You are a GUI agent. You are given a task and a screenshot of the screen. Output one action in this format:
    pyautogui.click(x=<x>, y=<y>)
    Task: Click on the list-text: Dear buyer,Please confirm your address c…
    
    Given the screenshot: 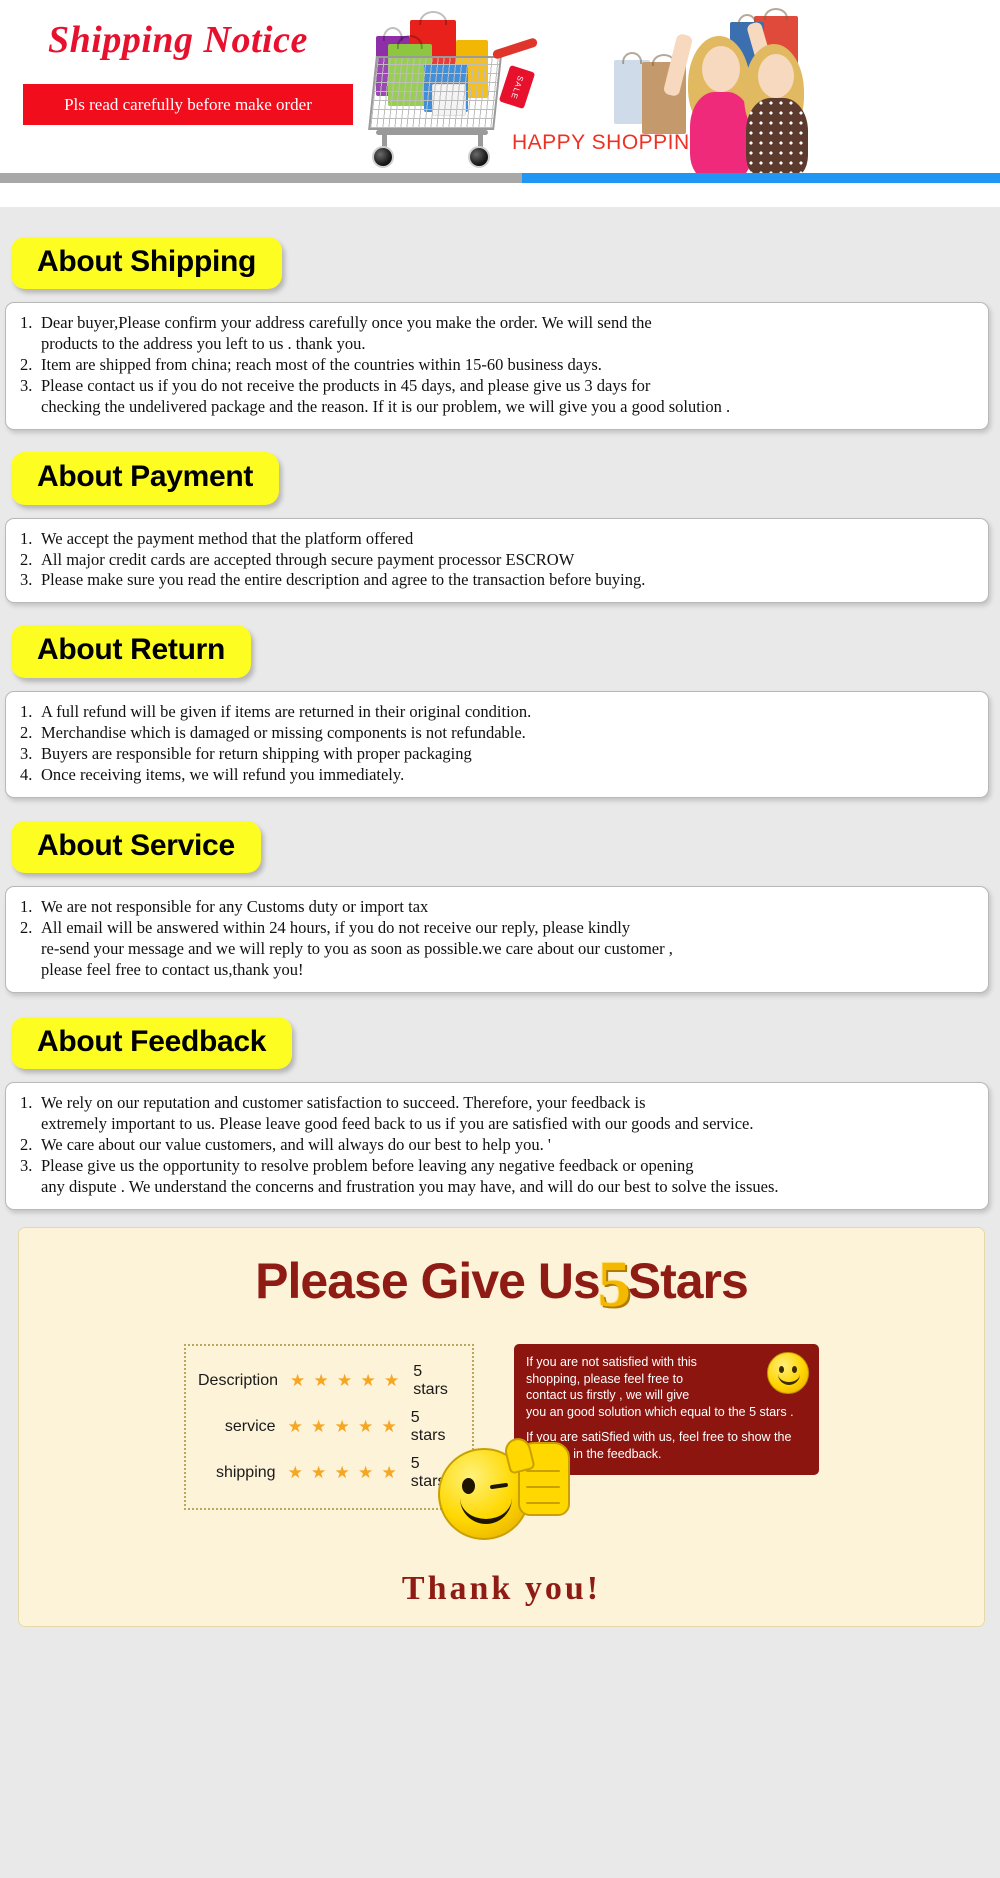 What is the action you would take?
    pyautogui.click(x=346, y=333)
    